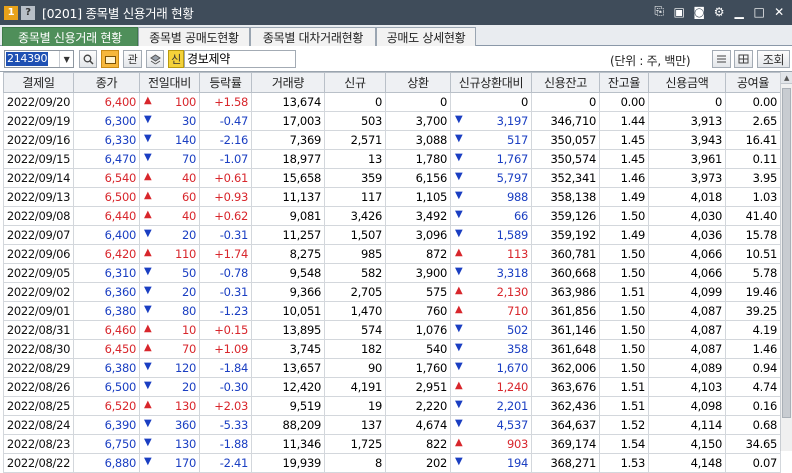 The height and width of the screenshot is (473, 792). I want to click on cell-date: 2022/08/24, so click(38, 425).